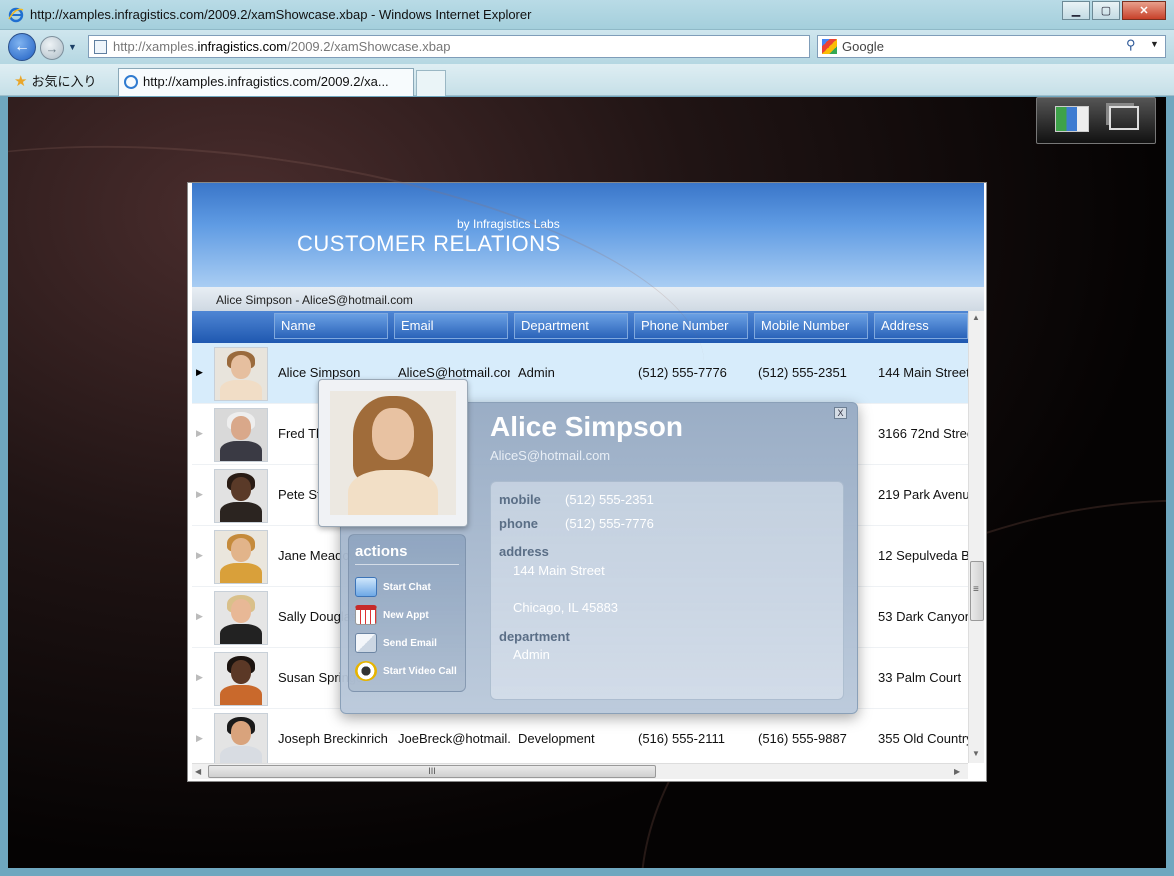 Image resolution: width=1174 pixels, height=876 pixels. I want to click on view-switcher, so click(1096, 120).